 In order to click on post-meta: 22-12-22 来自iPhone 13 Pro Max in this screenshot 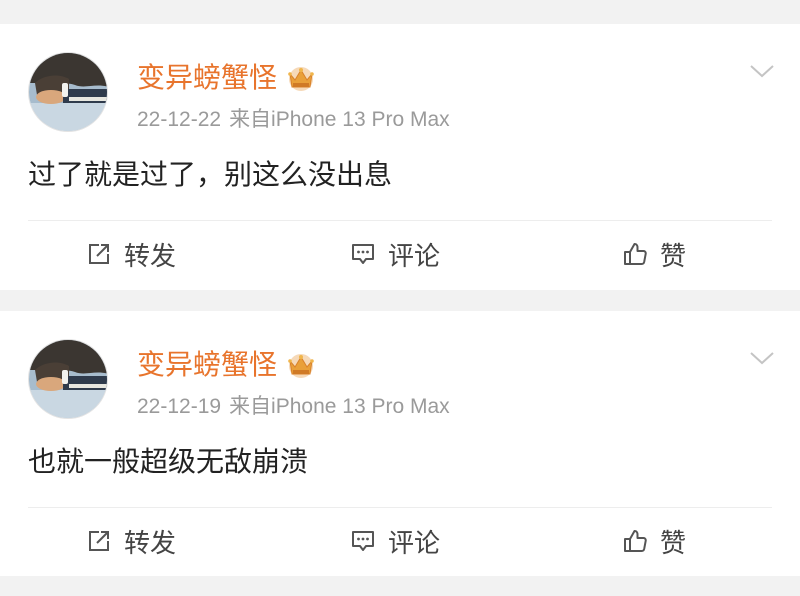, I will do `click(293, 120)`.